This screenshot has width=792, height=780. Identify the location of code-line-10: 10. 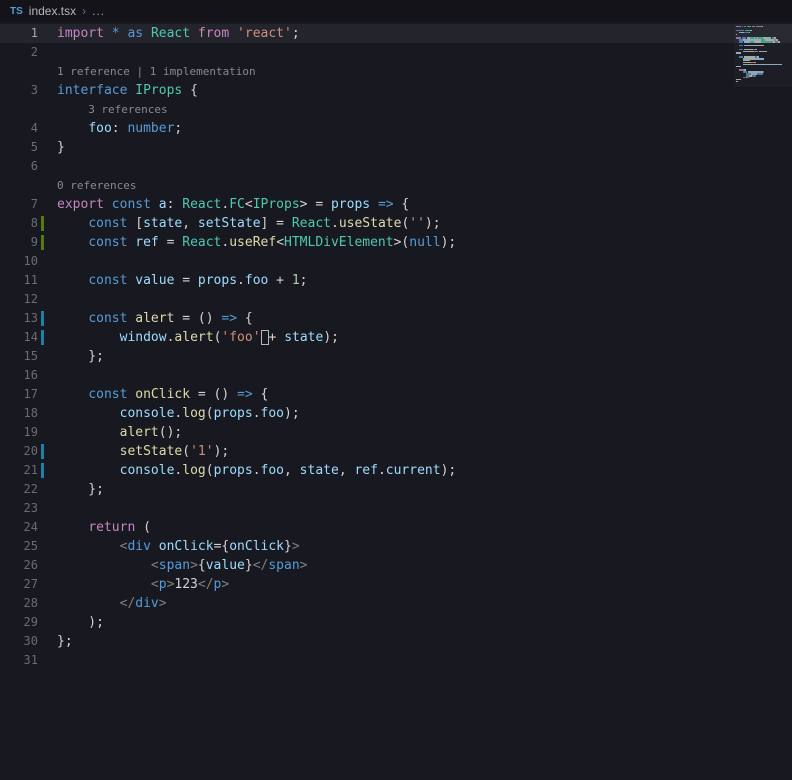
(396, 261).